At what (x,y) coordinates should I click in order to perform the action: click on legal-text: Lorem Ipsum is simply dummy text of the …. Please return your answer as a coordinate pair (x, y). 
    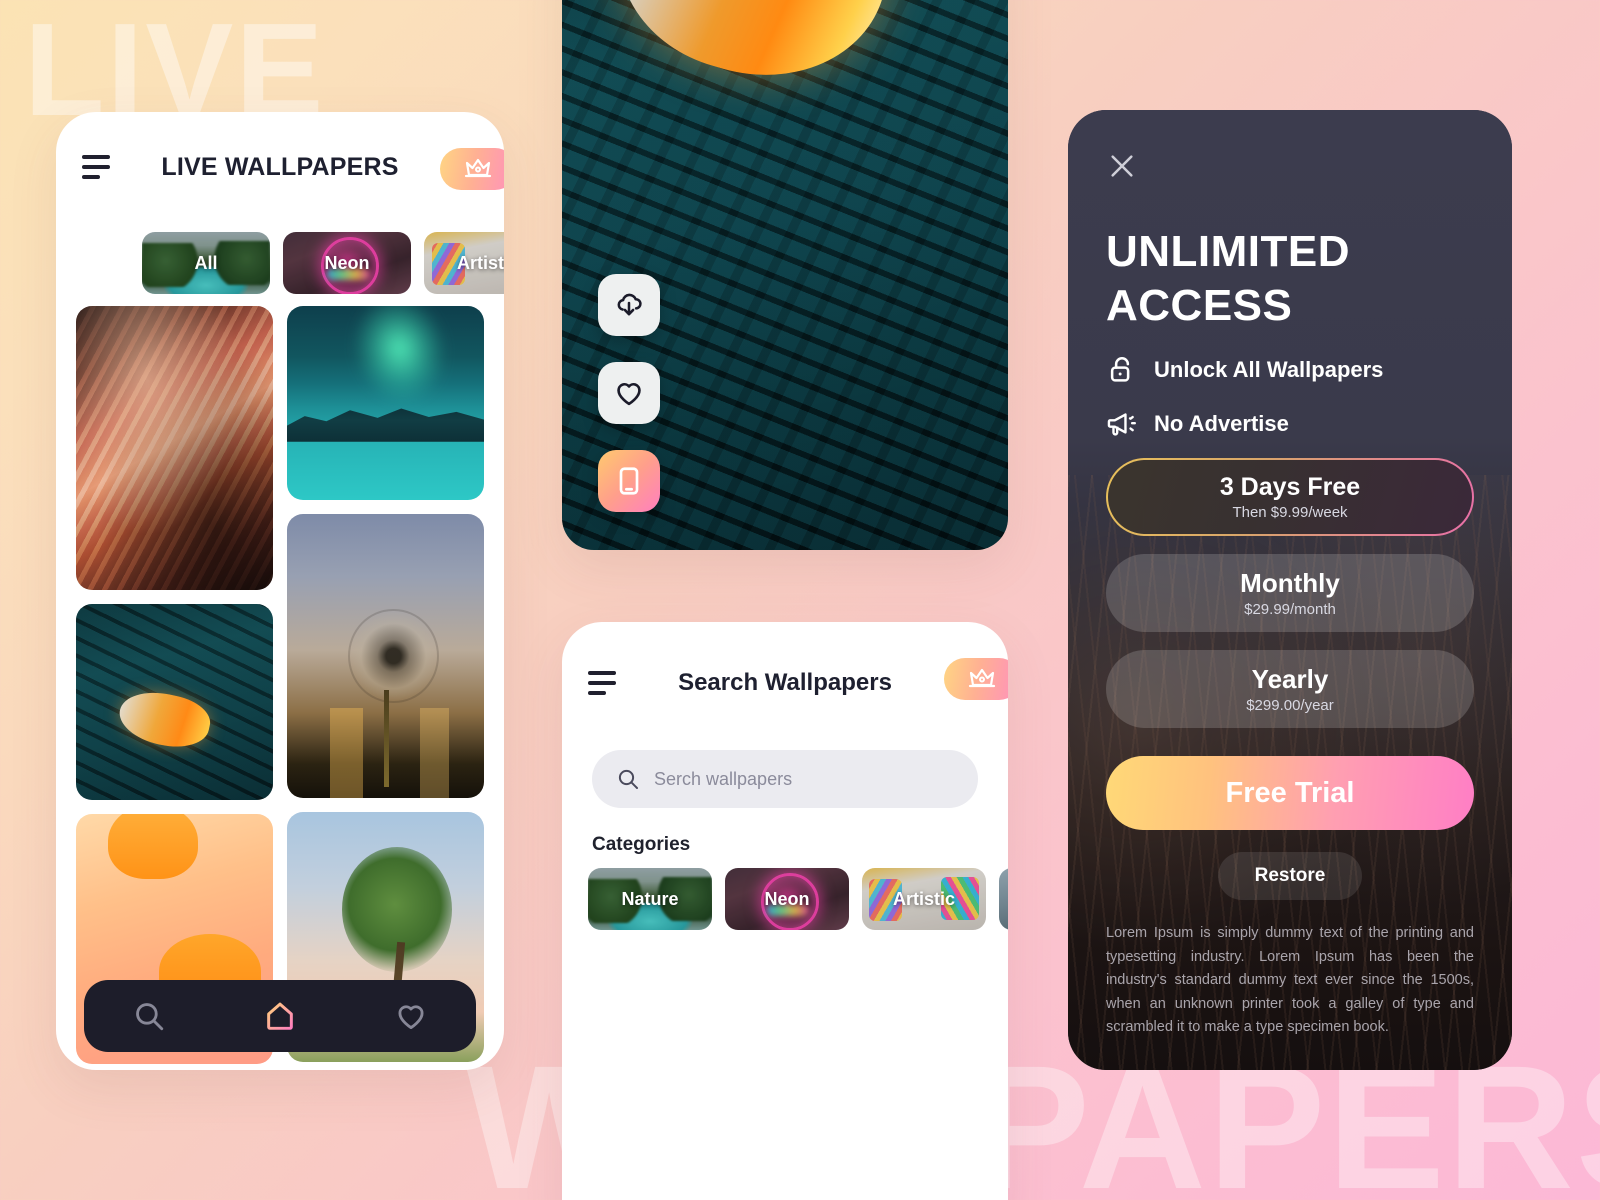
    Looking at the image, I should click on (1290, 980).